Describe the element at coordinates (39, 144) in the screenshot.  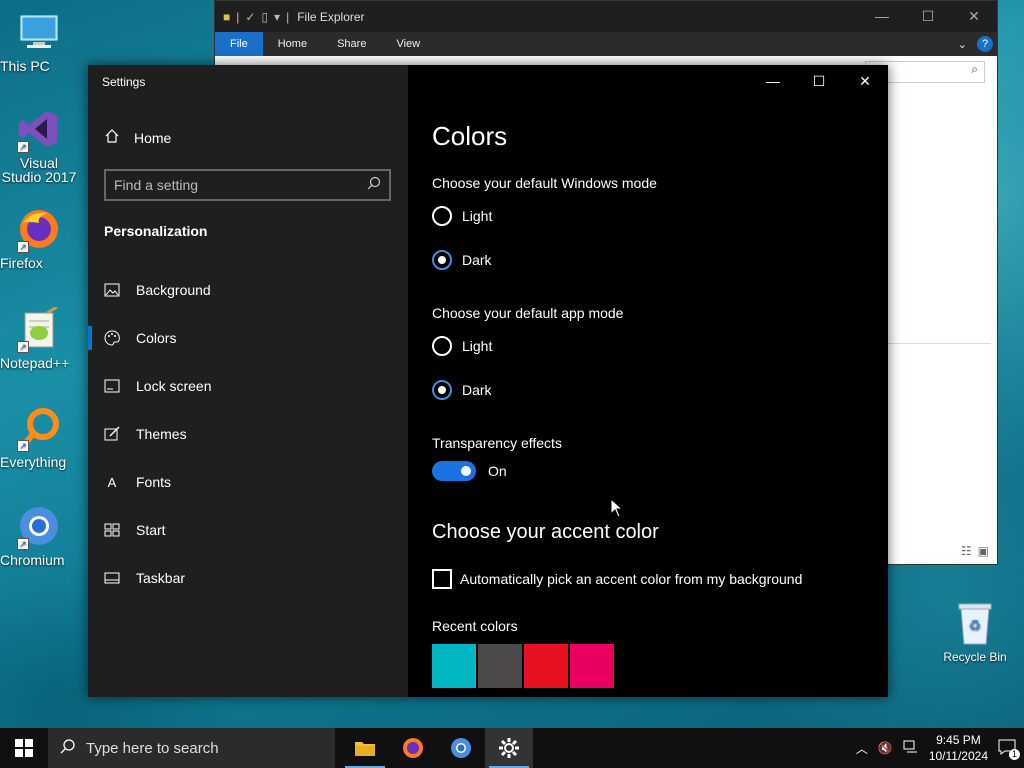
I see `desktop-icon-visual-studio: ↗ Visual Studio 2017` at that location.